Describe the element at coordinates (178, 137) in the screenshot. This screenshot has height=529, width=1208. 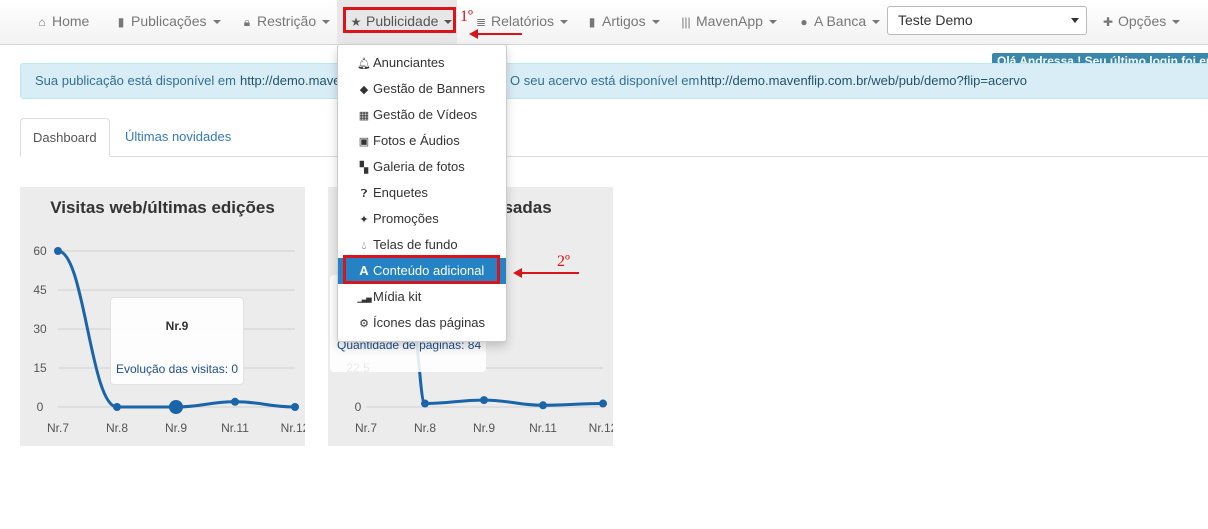
I see `tab-ultimas-novidades: Últimas novidades` at that location.